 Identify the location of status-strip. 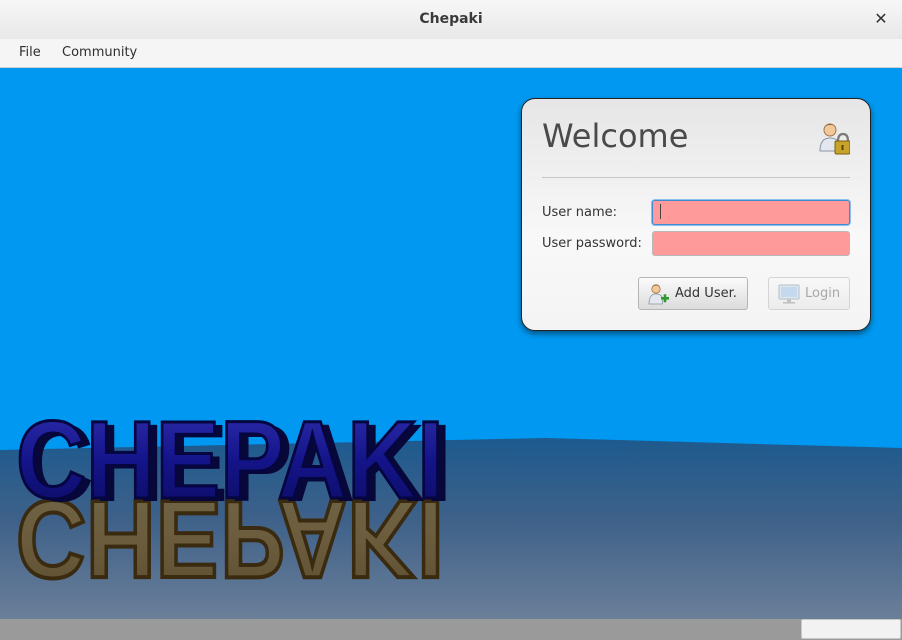
(451, 629).